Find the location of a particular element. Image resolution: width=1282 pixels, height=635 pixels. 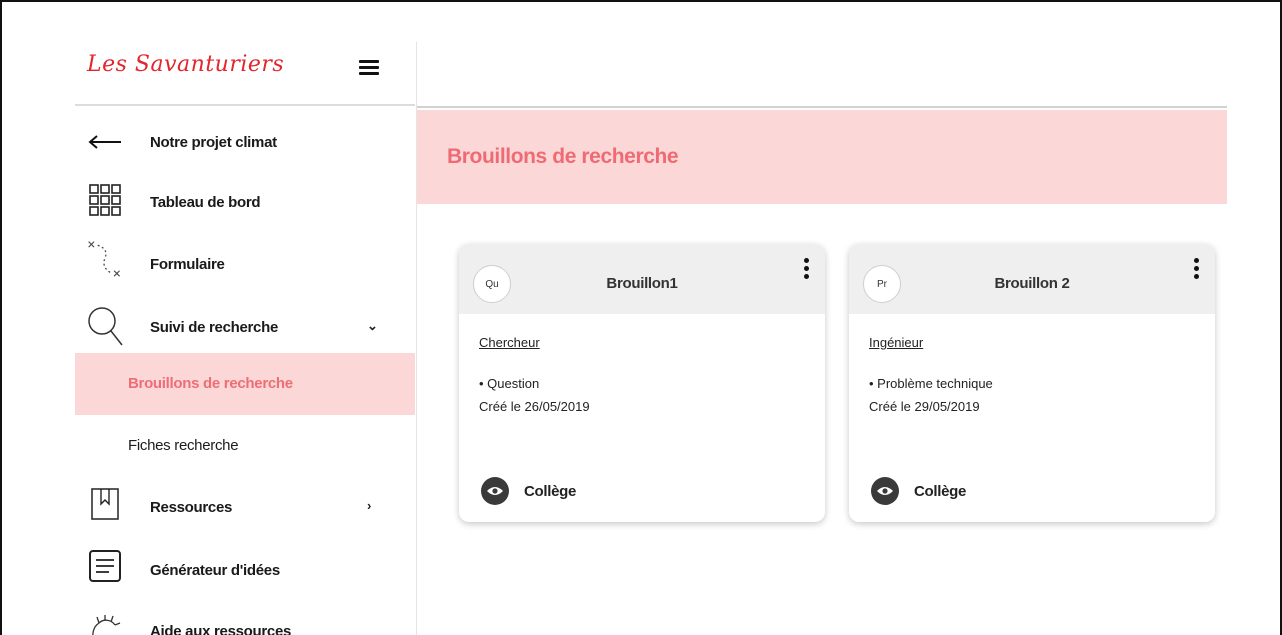

path-icon is located at coordinates (105, 258).